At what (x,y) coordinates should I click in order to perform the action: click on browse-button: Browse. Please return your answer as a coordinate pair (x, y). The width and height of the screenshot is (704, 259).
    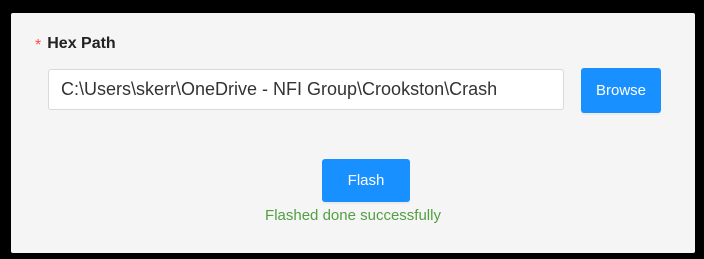
    Looking at the image, I should click on (621, 90).